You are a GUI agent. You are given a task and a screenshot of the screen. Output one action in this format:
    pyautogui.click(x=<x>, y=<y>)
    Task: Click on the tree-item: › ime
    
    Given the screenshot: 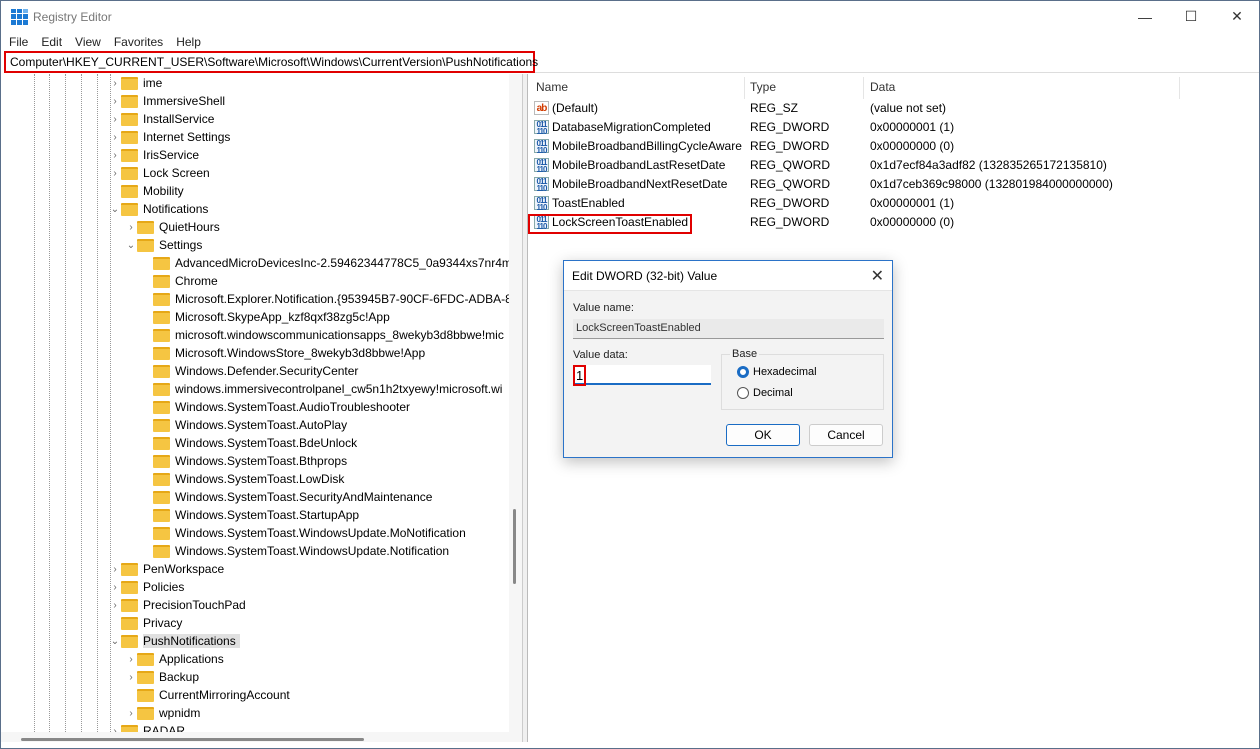 What is the action you would take?
    pyautogui.click(x=135, y=83)
    